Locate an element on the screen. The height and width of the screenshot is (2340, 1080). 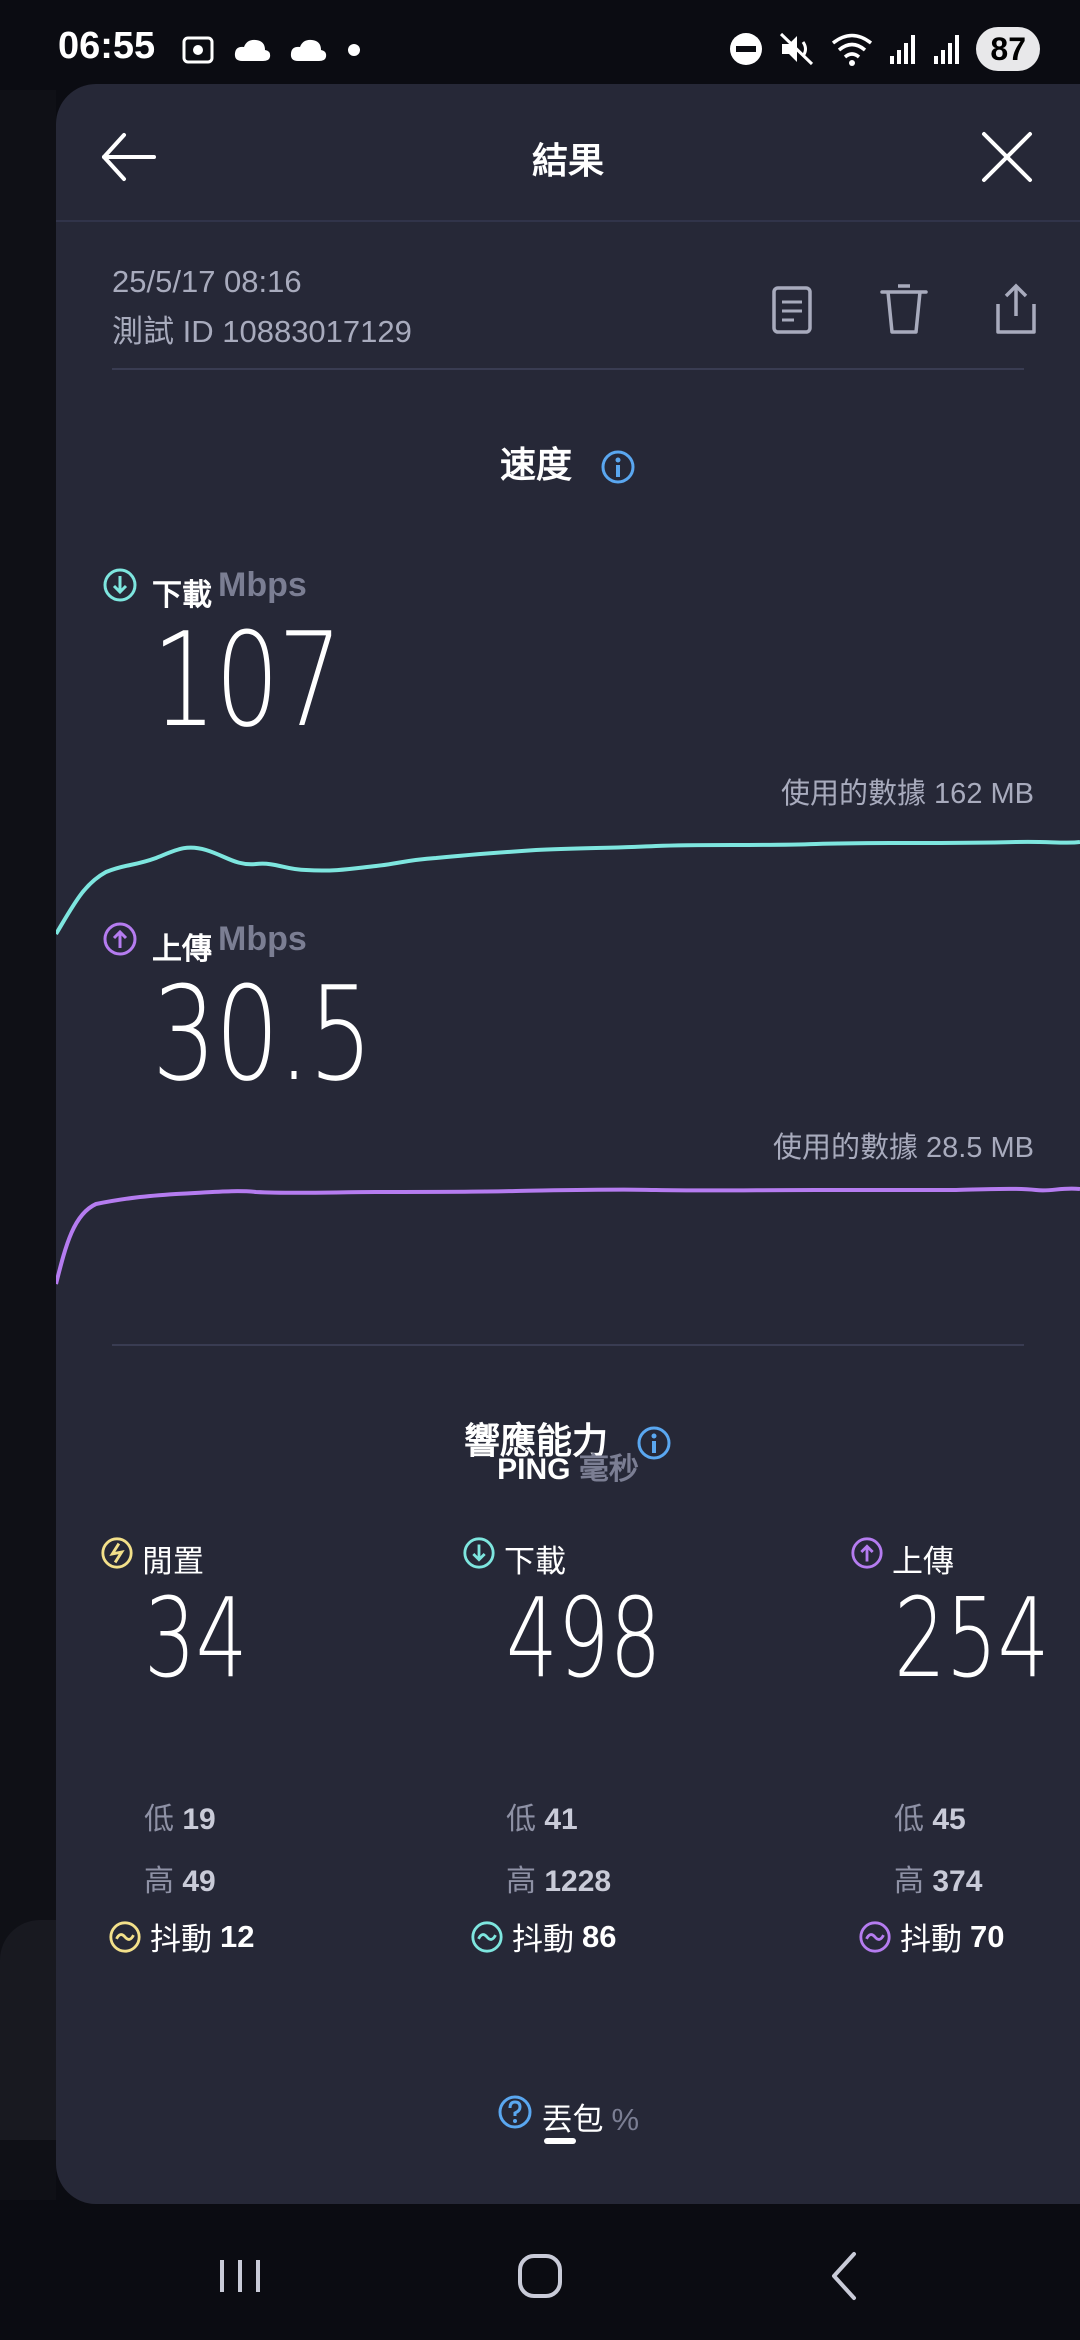
download-speed-value: 107 is located at coordinates (247, 680).